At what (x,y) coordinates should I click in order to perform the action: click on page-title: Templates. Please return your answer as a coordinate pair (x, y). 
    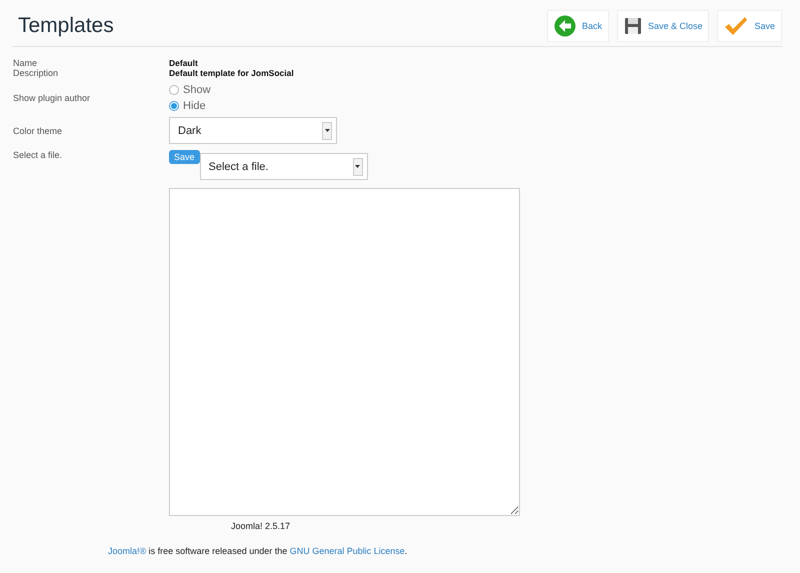
    Looking at the image, I should click on (66, 26).